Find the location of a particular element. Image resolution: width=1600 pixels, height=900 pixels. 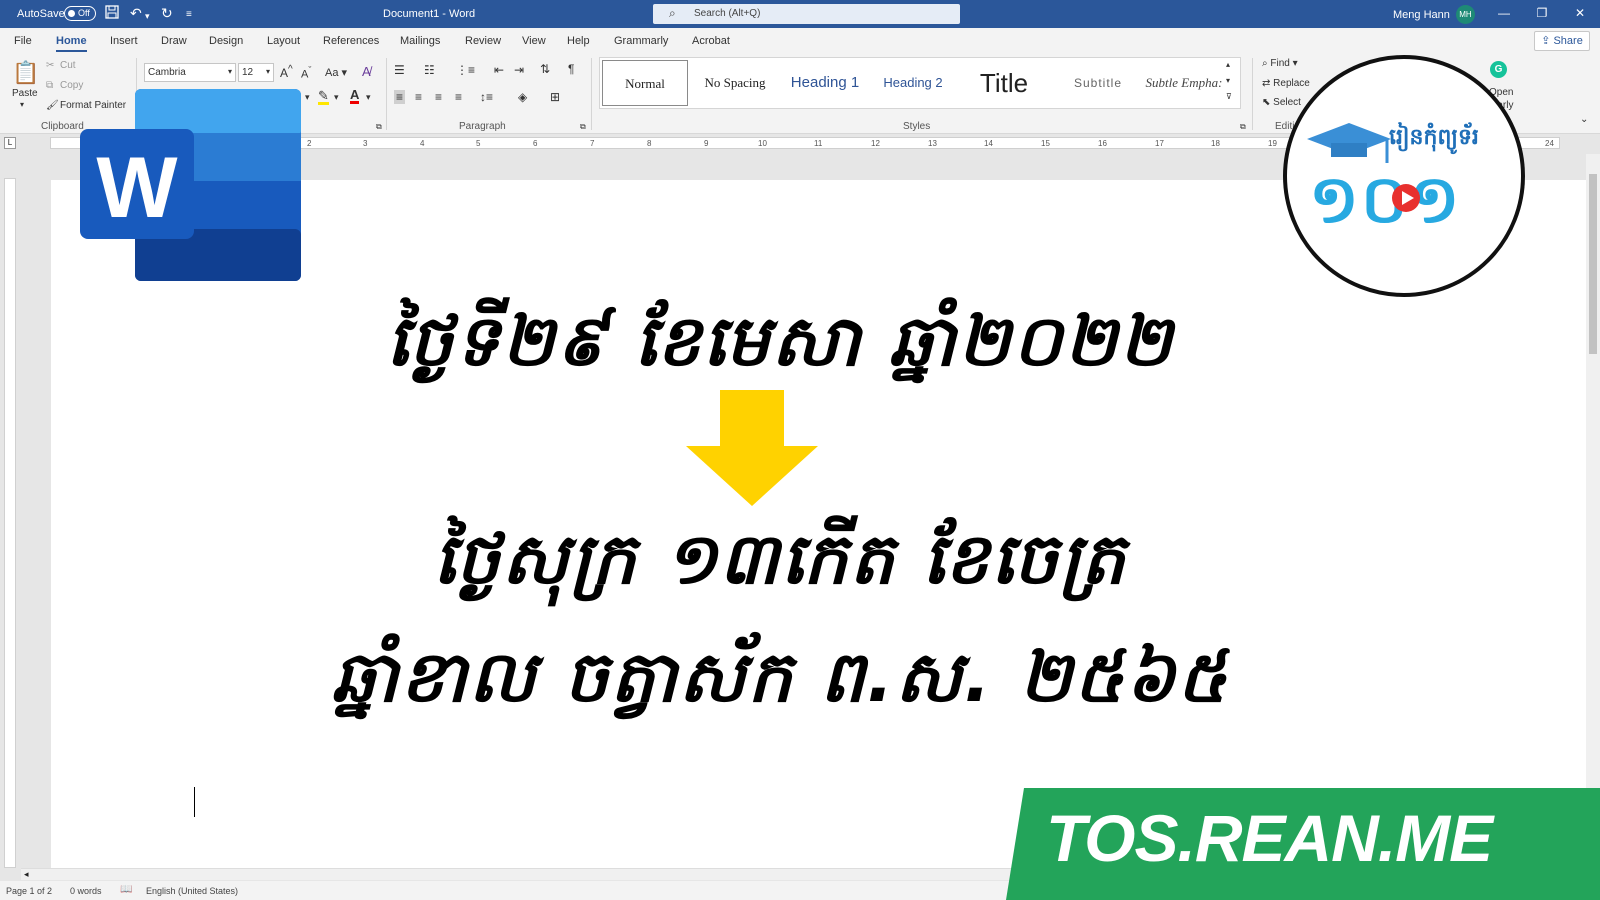

multilevel-list-icon: ⋮≡ is located at coordinates (465, 70).